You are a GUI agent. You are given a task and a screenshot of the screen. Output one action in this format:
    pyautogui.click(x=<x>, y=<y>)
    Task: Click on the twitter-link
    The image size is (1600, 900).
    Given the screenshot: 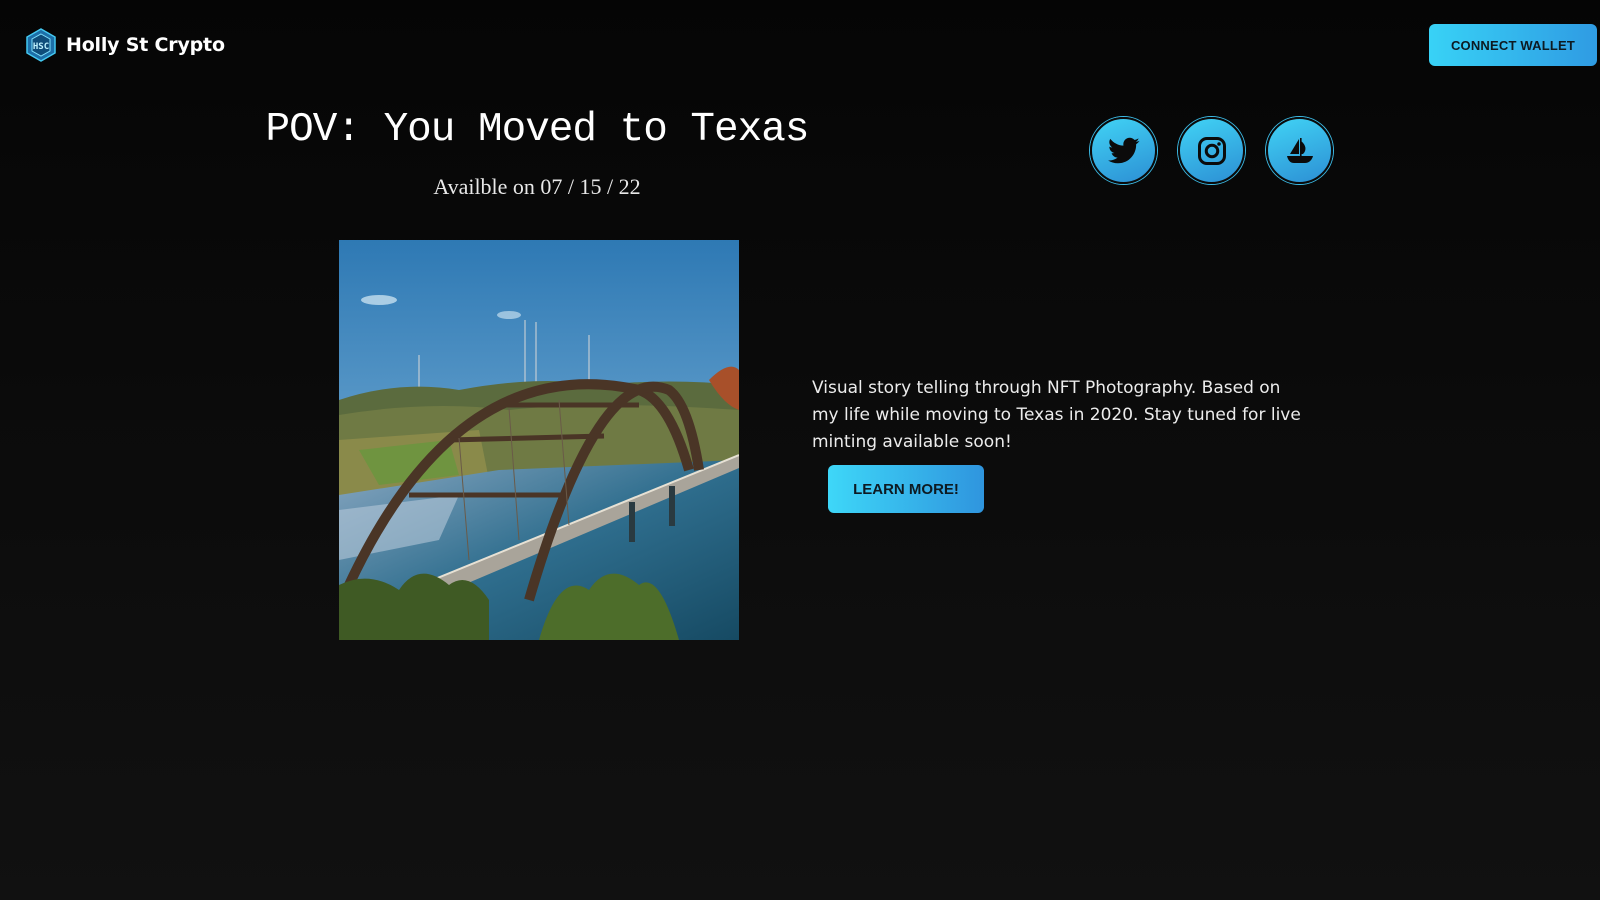 What is the action you would take?
    pyautogui.click(x=1123, y=150)
    